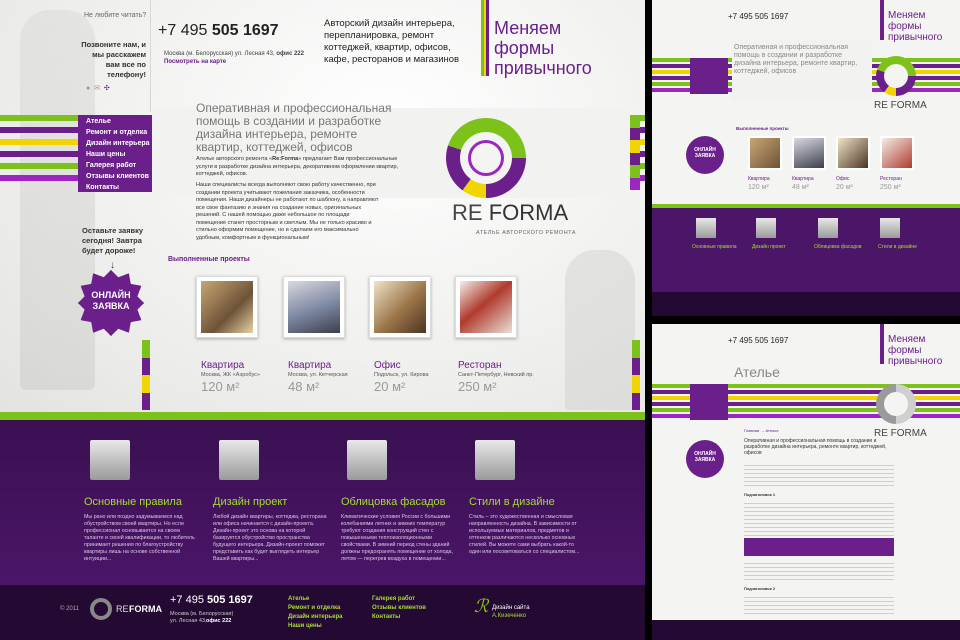 The height and width of the screenshot is (640, 960). What do you see at coordinates (102, 187) in the screenshot?
I see `nav-item-contacts: Контакты` at bounding box center [102, 187].